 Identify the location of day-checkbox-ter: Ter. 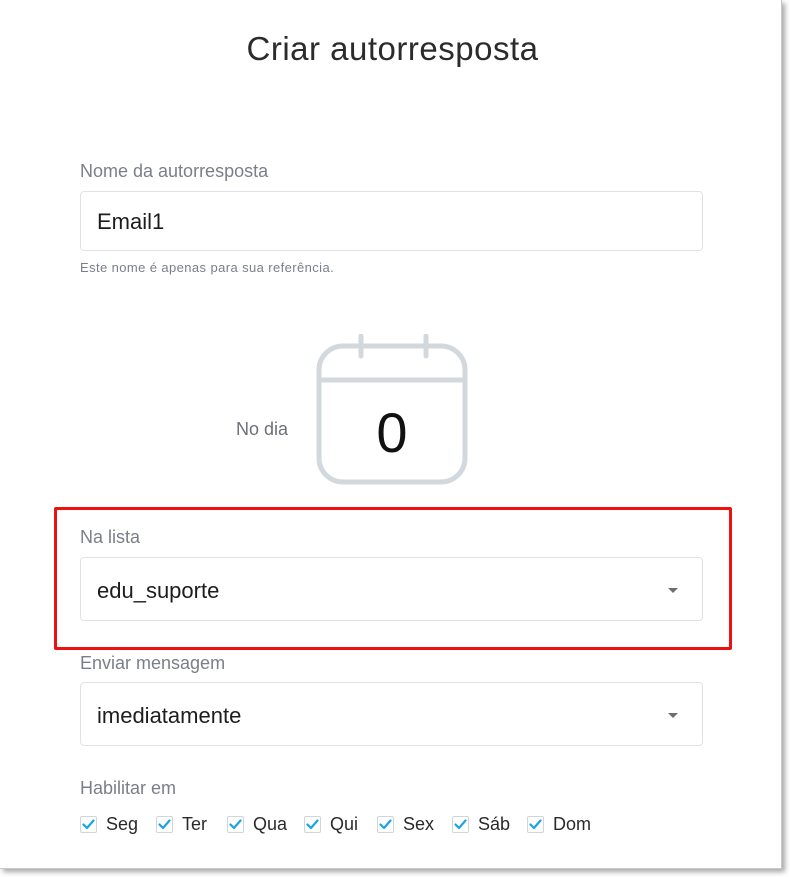
(181, 824).